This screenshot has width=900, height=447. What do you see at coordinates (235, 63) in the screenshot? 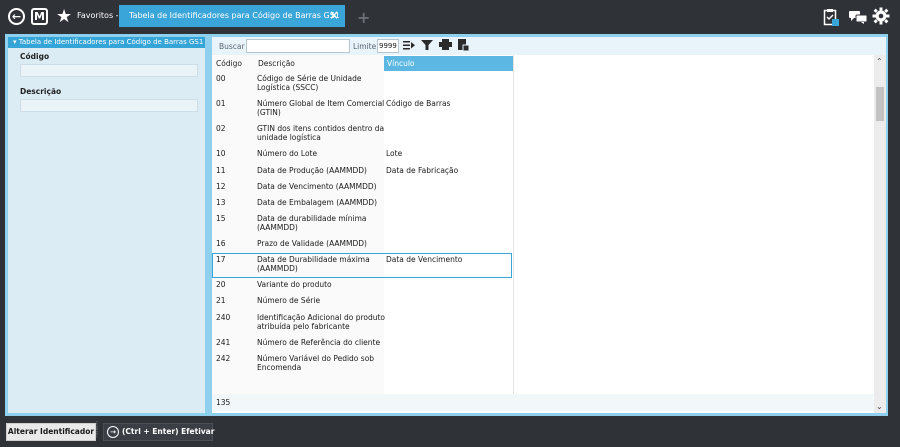
I see `column-header-codigo: Código` at bounding box center [235, 63].